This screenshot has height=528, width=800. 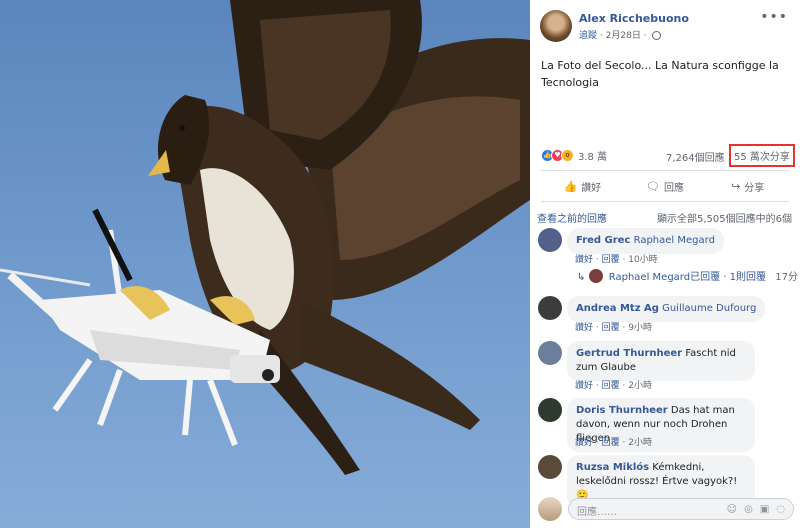 I want to click on commenter-name: Fred Grec, so click(x=603, y=240).